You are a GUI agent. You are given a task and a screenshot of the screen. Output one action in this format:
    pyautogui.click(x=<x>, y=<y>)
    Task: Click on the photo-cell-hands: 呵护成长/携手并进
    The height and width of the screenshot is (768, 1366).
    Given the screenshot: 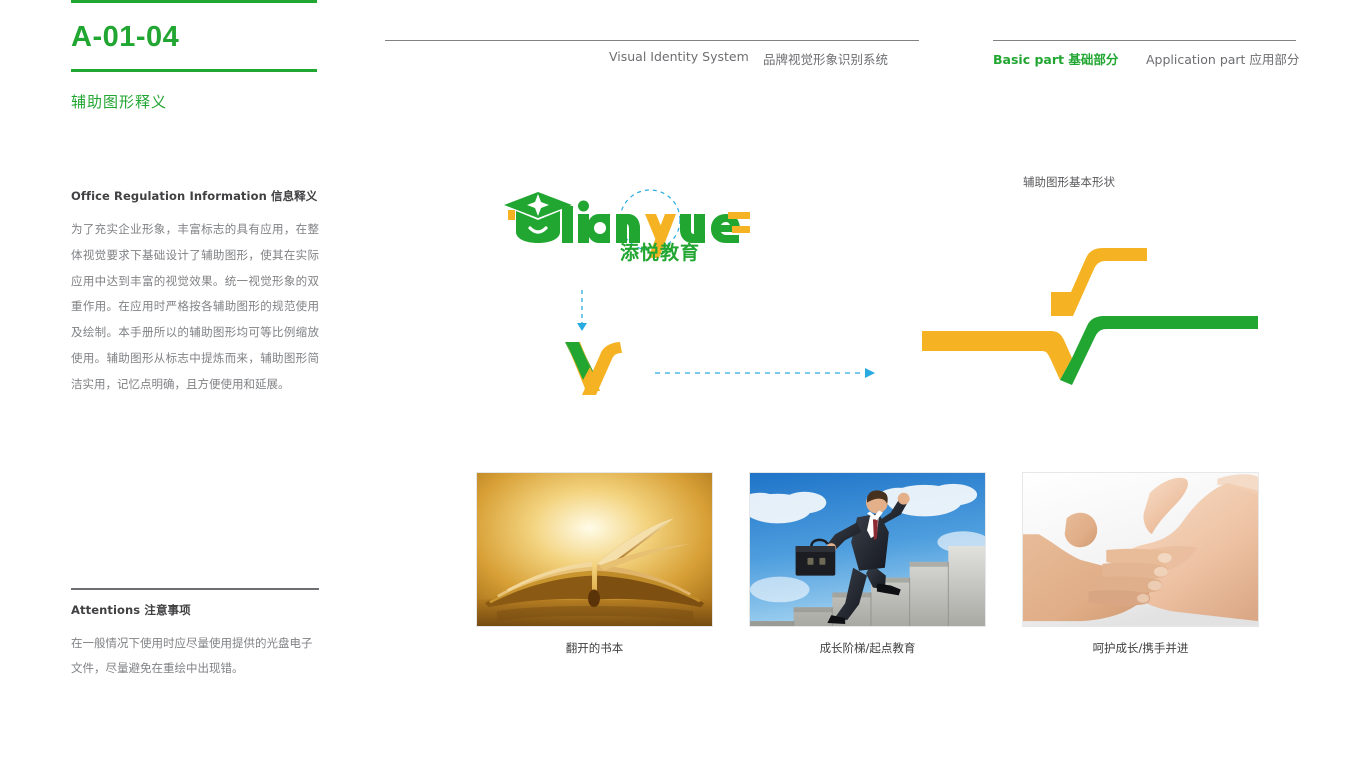 What is the action you would take?
    pyautogui.click(x=1140, y=564)
    